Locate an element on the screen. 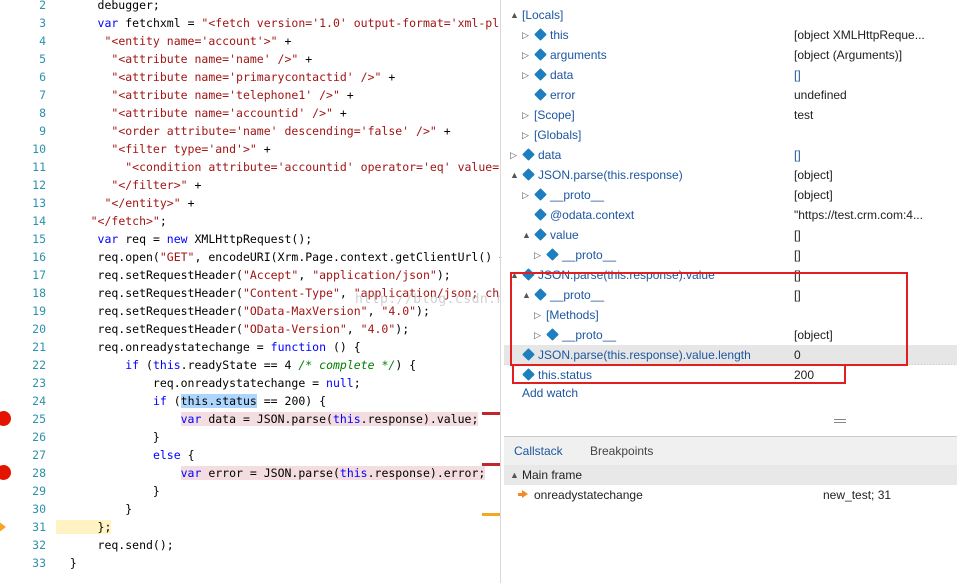 The image size is (957, 584). line-number: 12 is located at coordinates (30, 185).